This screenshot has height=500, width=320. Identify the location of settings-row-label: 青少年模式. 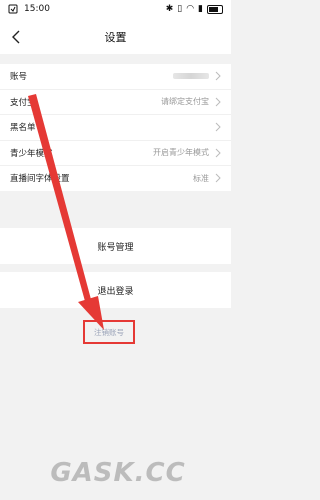
(31, 153).